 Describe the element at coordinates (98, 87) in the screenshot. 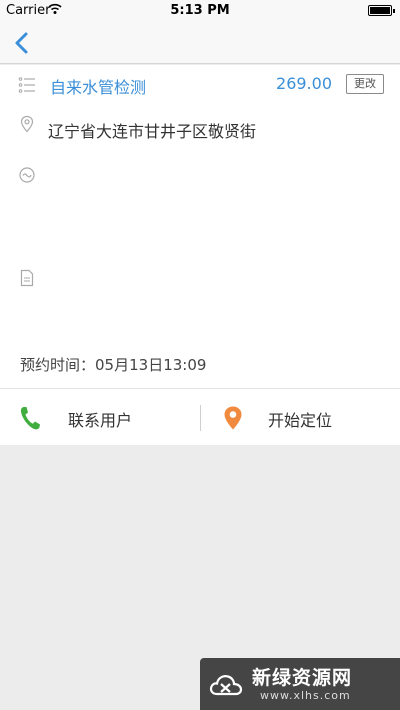

I see `service-name: 自来水管检测` at that location.